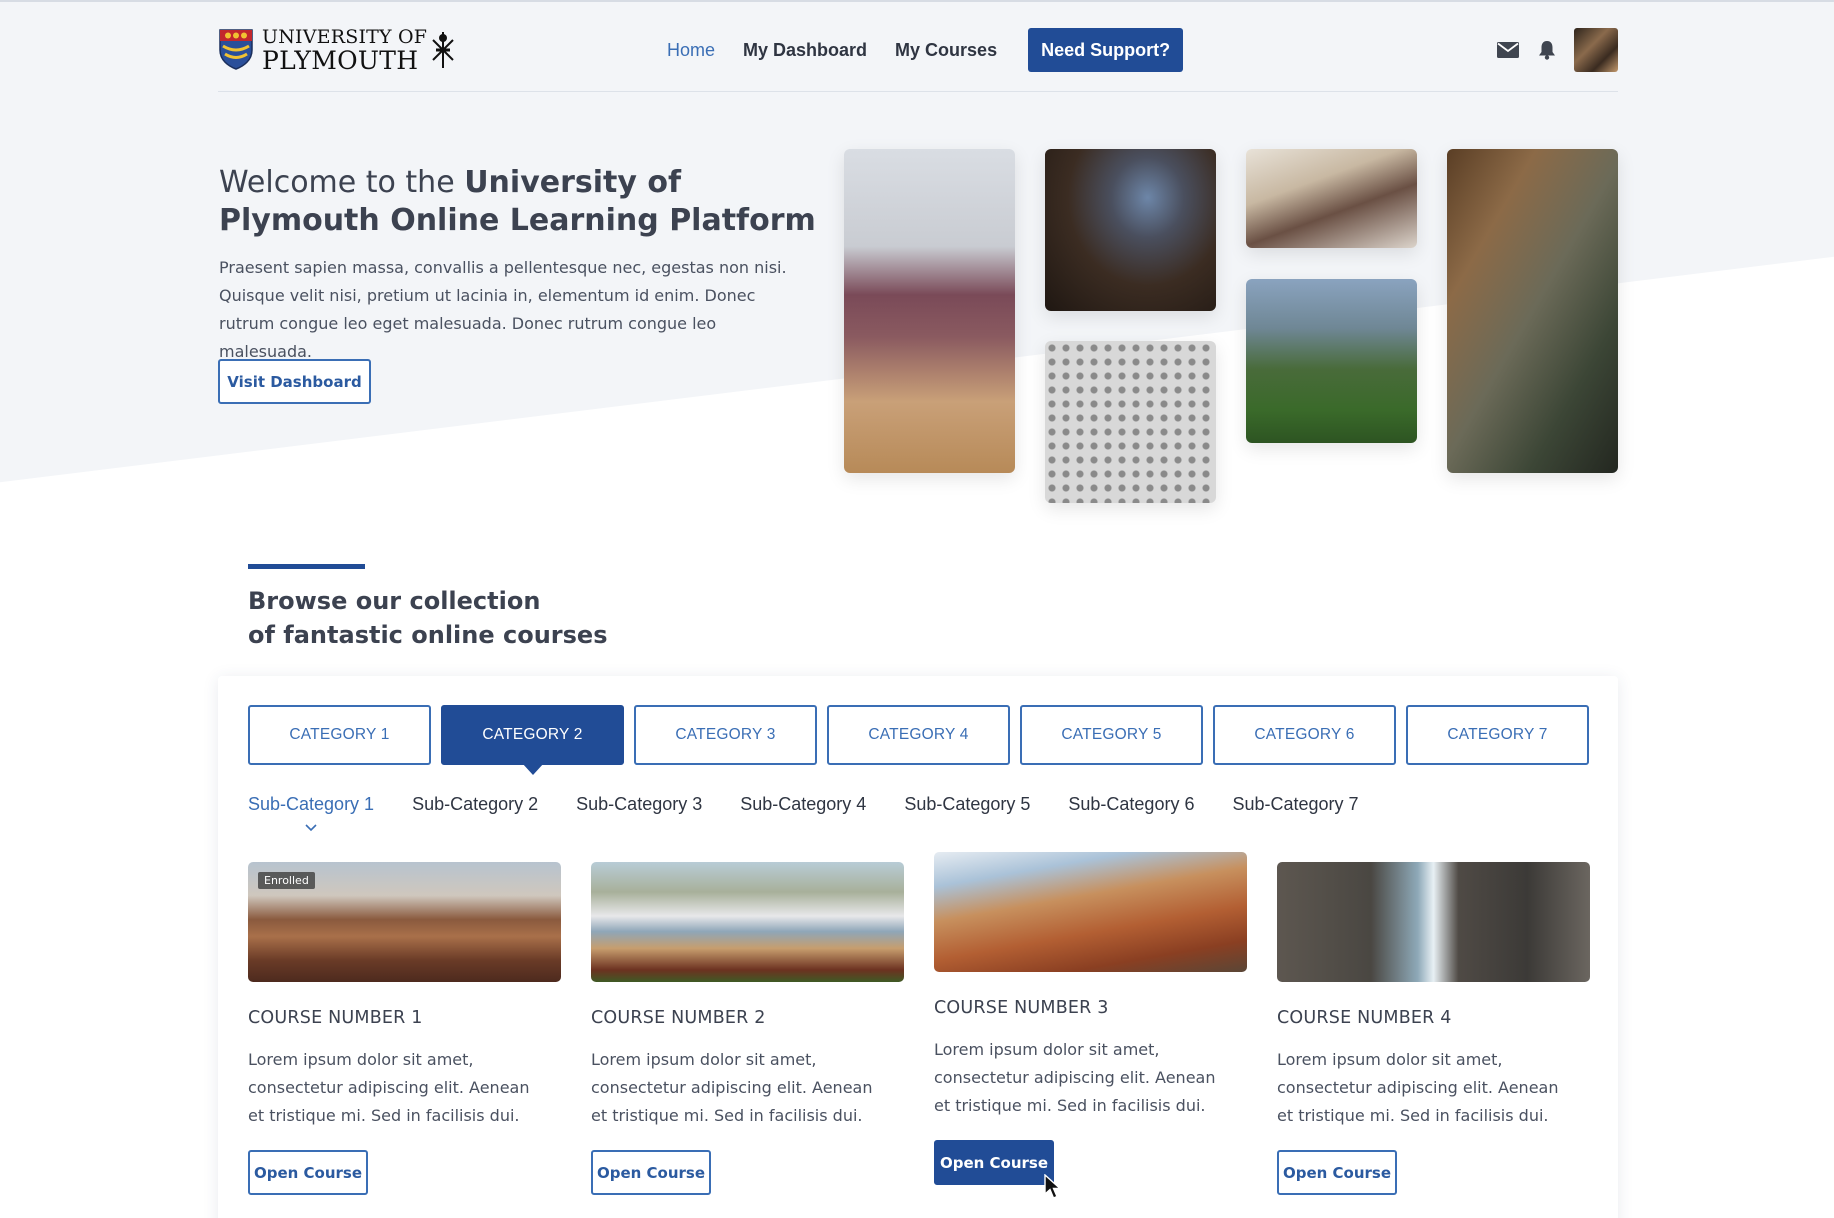 This screenshot has height=1218, width=1834. I want to click on subtab-sub-category-1: Sub-Category 1, so click(311, 813).